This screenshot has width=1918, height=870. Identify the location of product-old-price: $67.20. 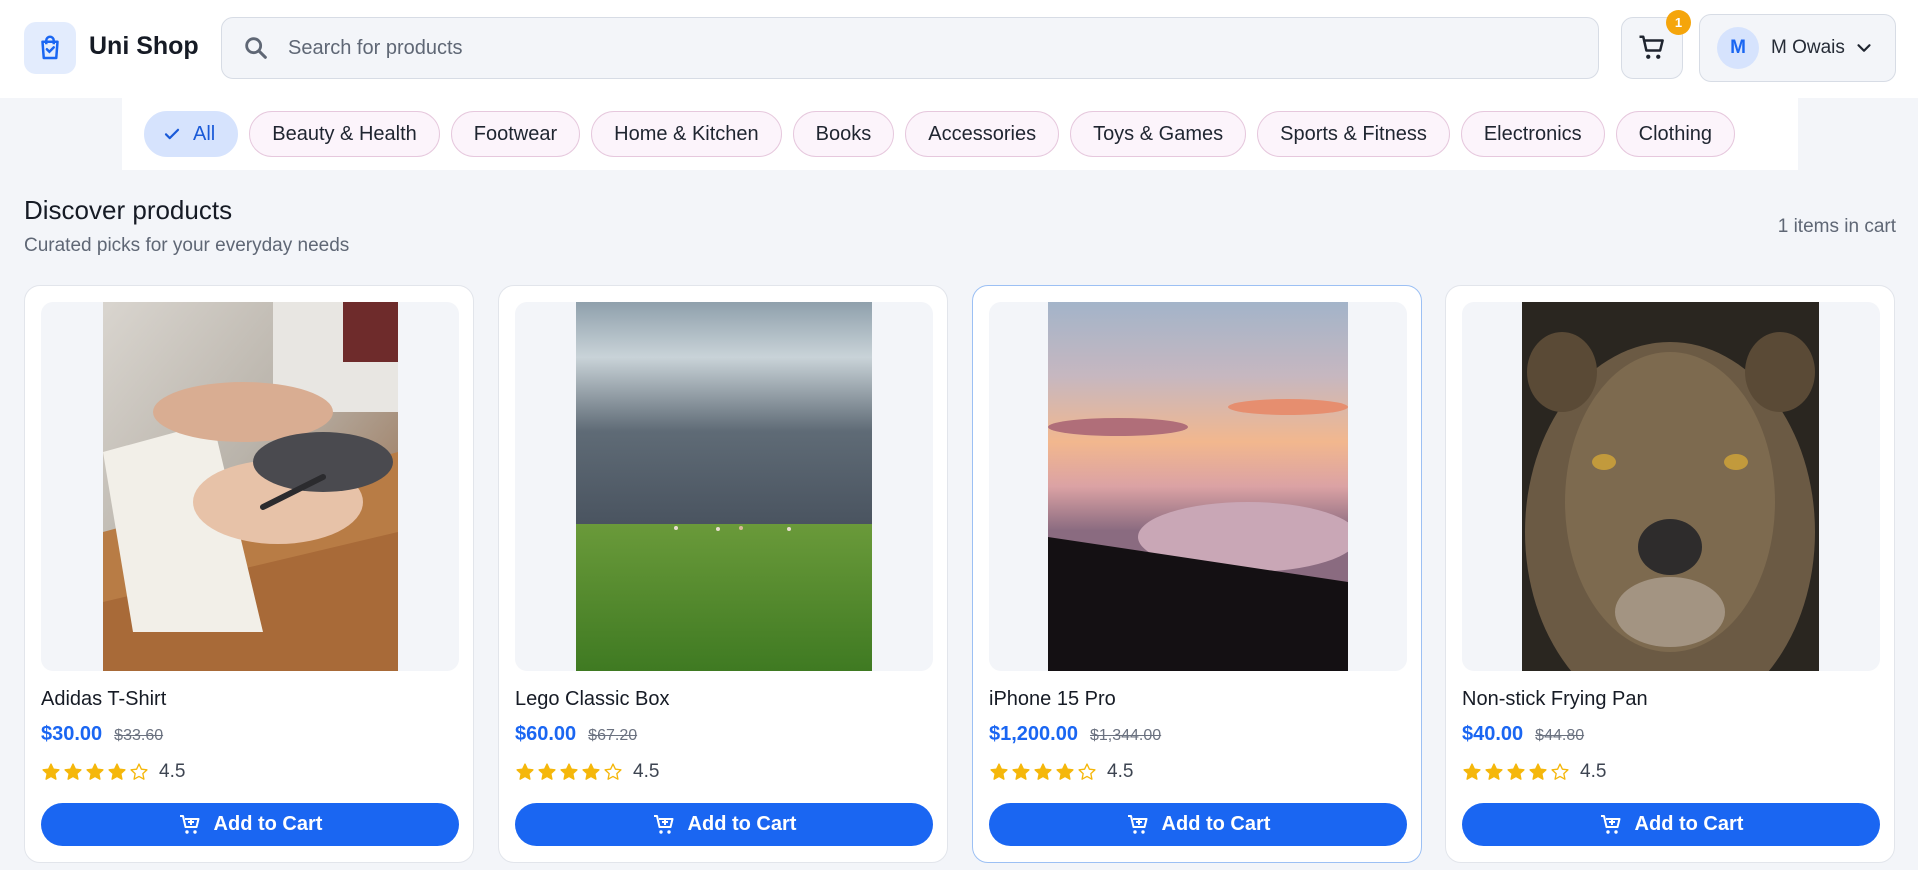
(613, 735).